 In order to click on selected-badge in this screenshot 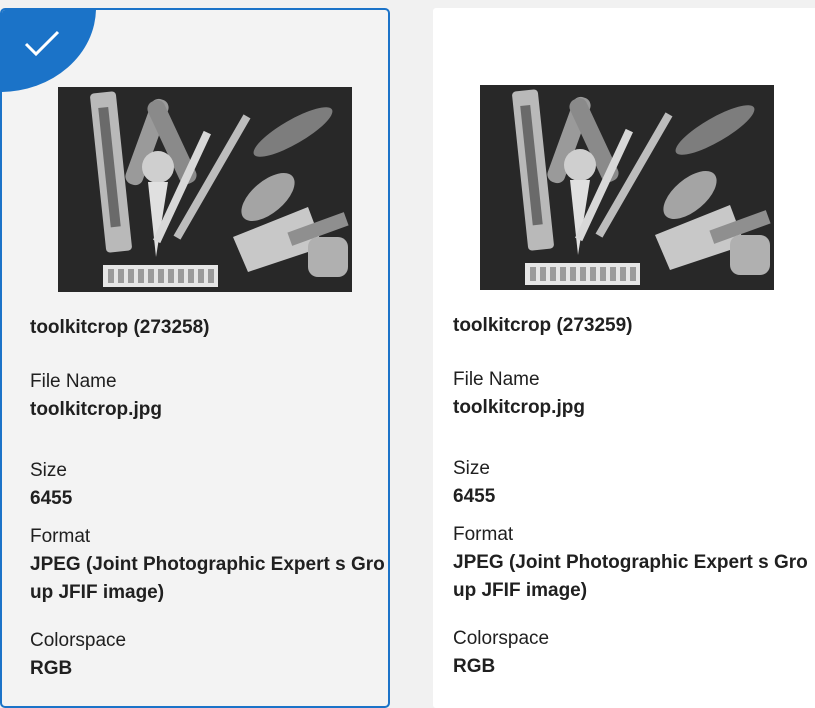, I will do `click(49, 51)`.